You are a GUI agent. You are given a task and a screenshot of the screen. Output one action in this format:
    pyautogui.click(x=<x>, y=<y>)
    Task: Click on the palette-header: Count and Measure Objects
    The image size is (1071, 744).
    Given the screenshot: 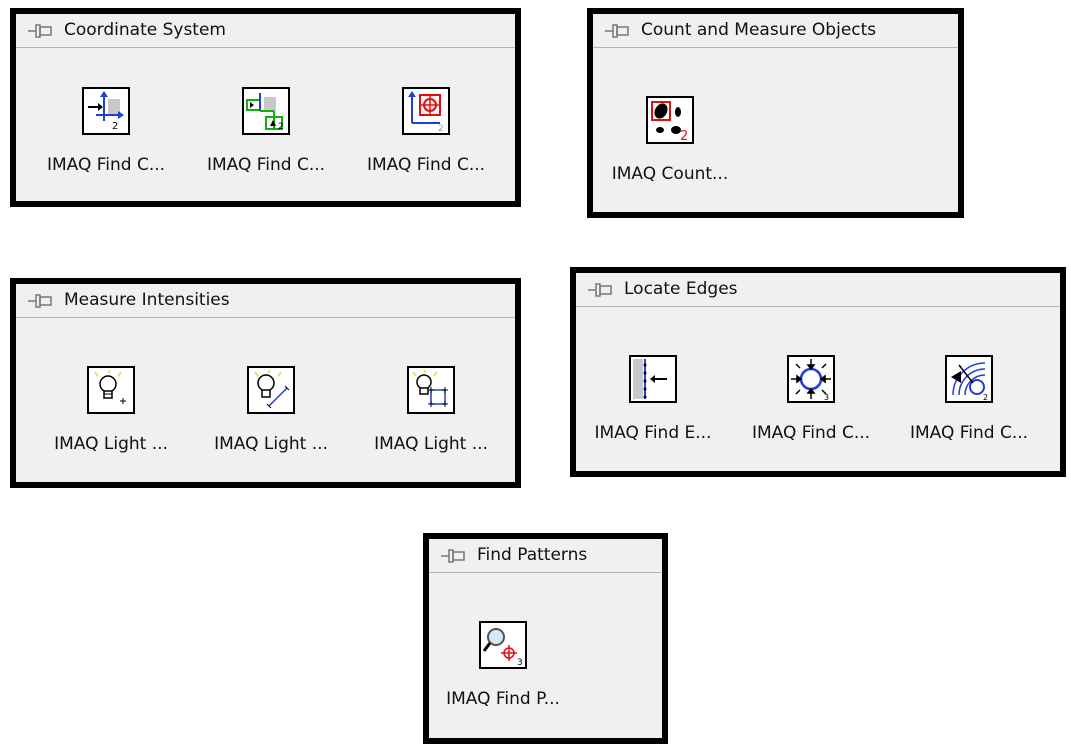 What is the action you would take?
    pyautogui.click(x=775, y=31)
    